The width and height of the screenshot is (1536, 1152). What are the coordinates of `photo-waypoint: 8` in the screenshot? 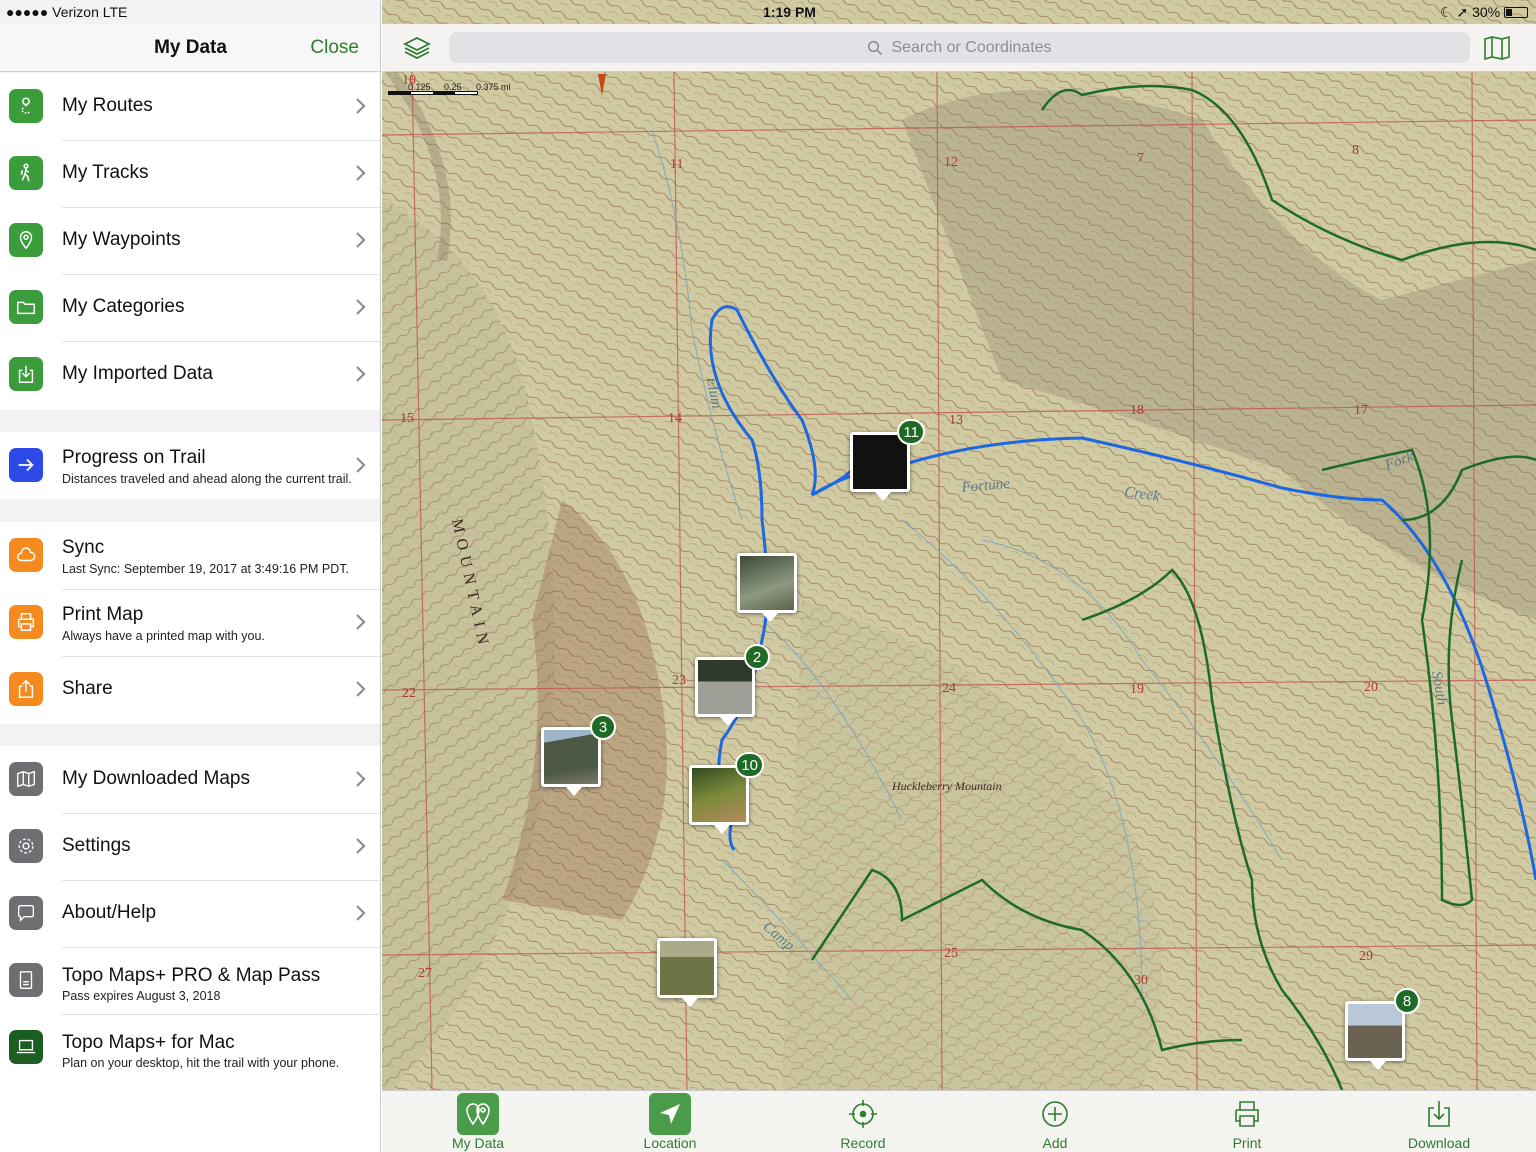 It's located at (1382, 1029).